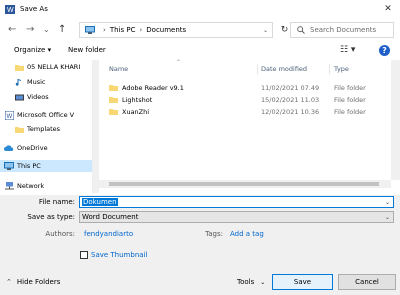 The height and width of the screenshot is (295, 400). What do you see at coordinates (290, 87) in the screenshot?
I see `file-date: 11/02/2021 07.49` at bounding box center [290, 87].